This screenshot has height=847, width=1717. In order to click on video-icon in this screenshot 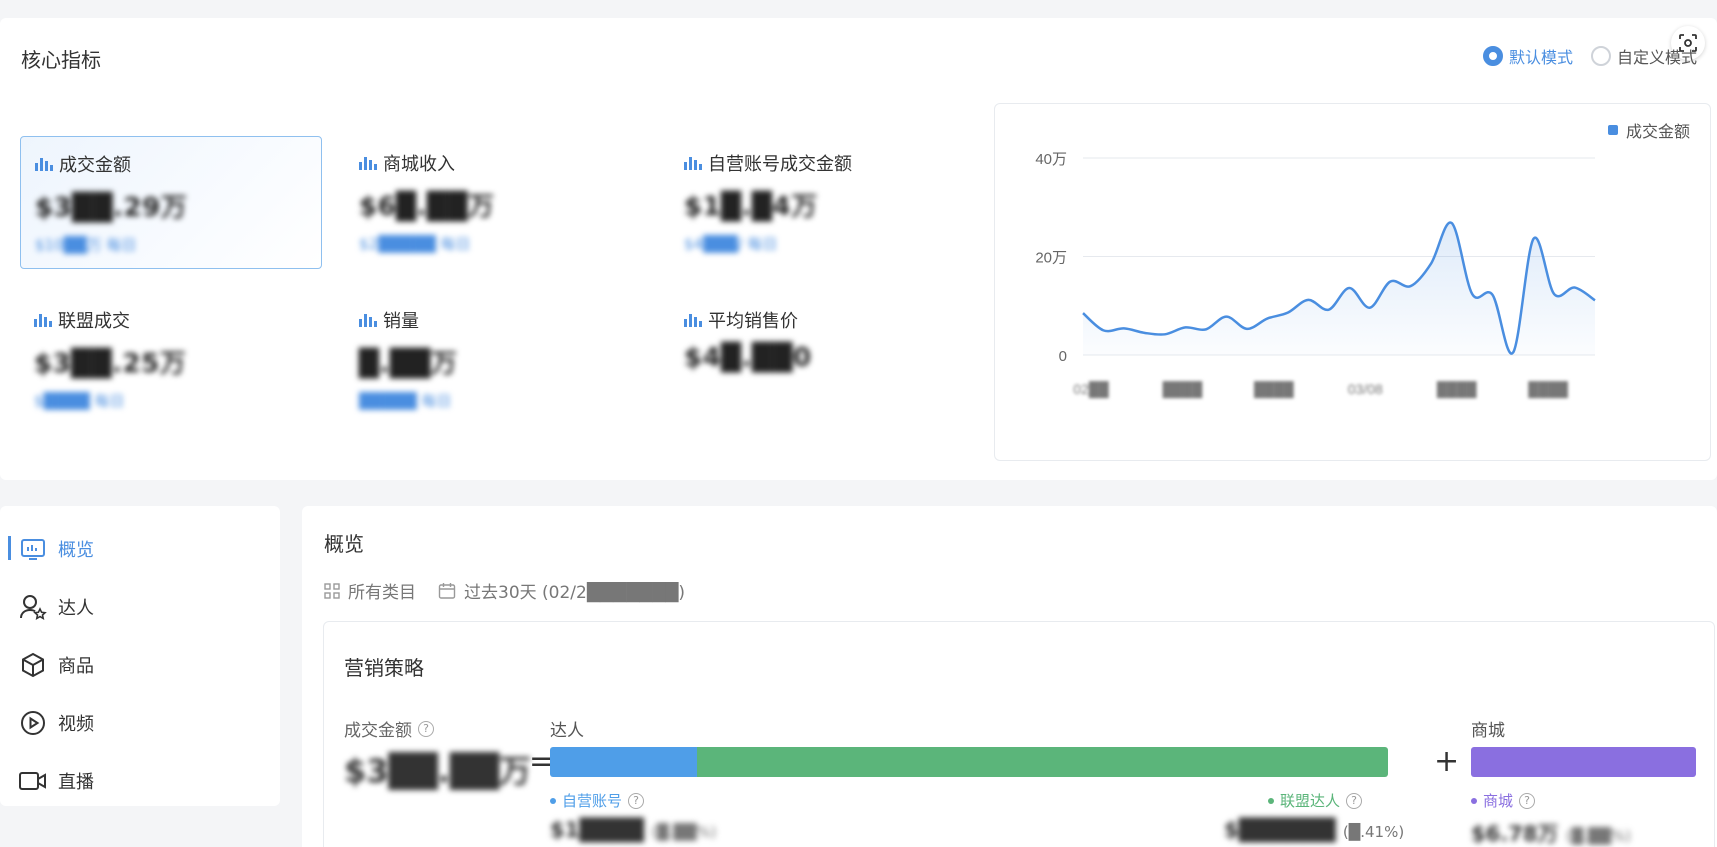, I will do `click(33, 723)`.